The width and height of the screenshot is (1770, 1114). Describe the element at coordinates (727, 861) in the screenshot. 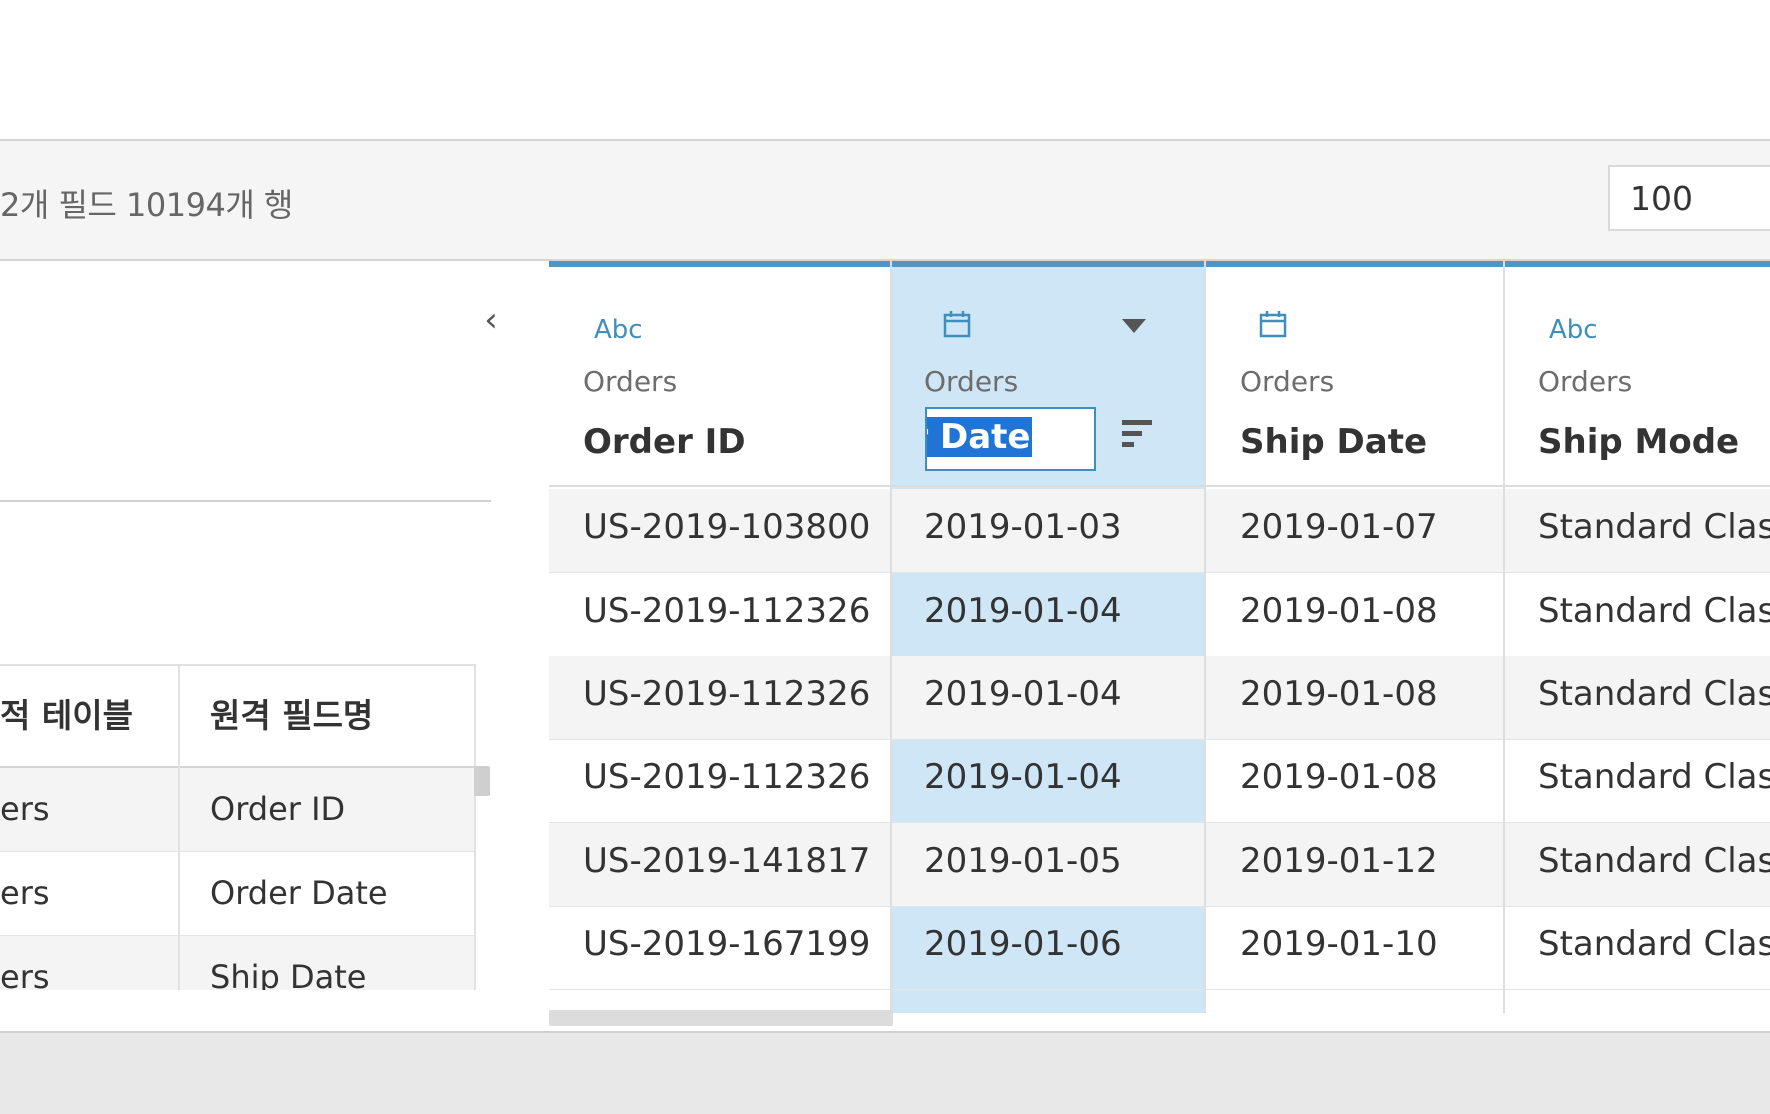

I see `table-cell: US-2019-141817` at that location.